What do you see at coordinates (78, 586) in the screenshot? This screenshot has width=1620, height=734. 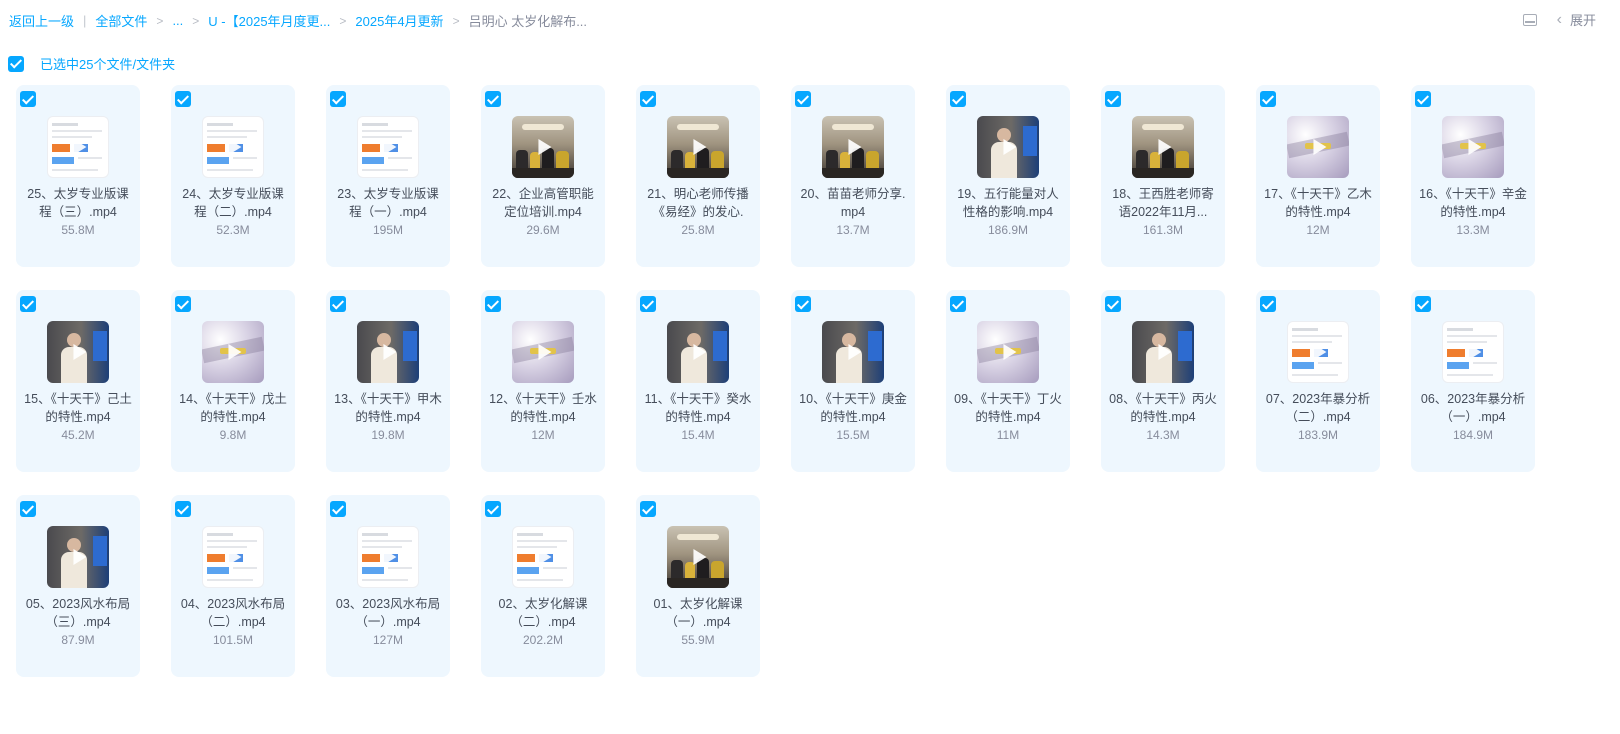 I see `file-card: 05、2023风水布局（三）.mp4 87.9M` at bounding box center [78, 586].